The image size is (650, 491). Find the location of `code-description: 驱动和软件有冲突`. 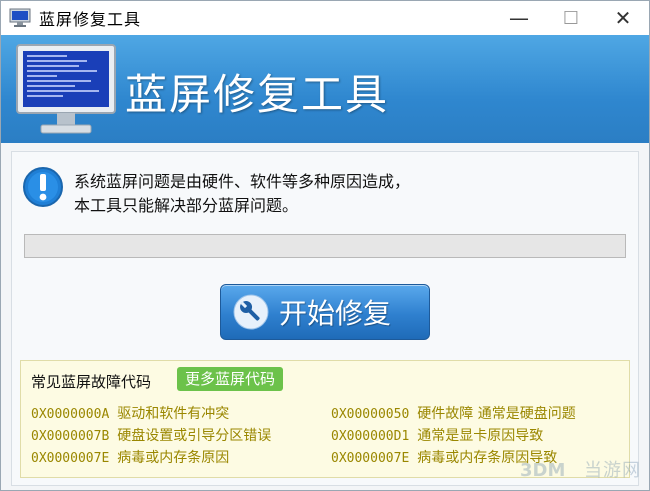

code-description: 驱动和软件有冲突 is located at coordinates (173, 414).